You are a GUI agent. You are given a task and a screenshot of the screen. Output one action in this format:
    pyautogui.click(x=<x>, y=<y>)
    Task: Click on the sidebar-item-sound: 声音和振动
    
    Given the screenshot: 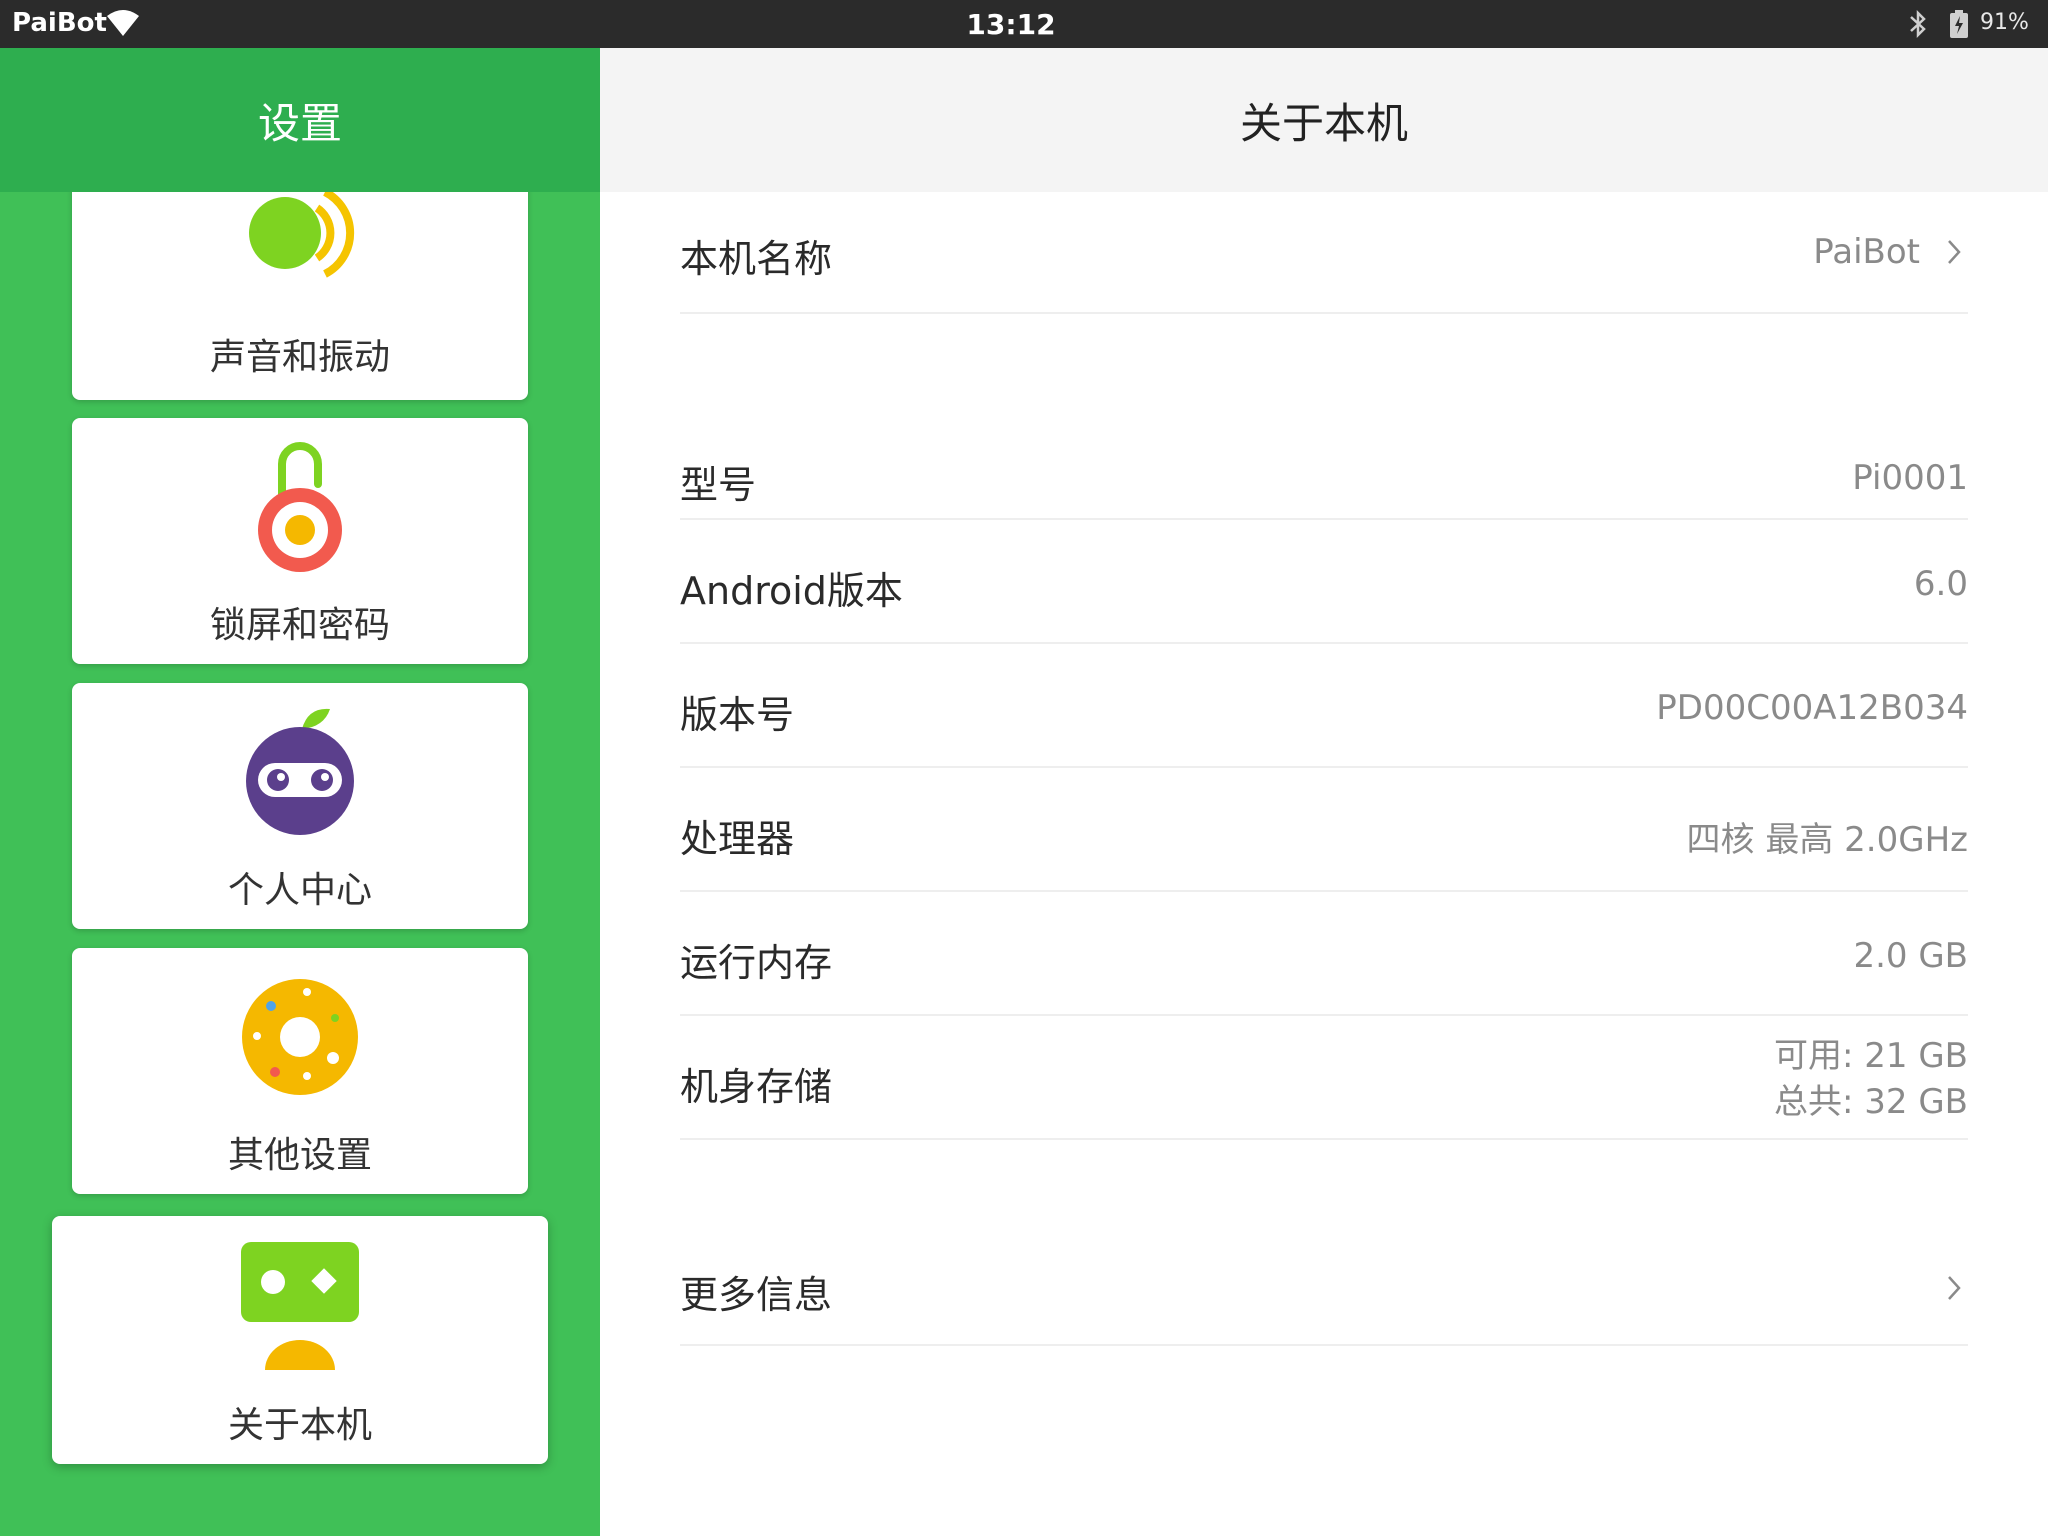 What is the action you would take?
    pyautogui.click(x=300, y=284)
    